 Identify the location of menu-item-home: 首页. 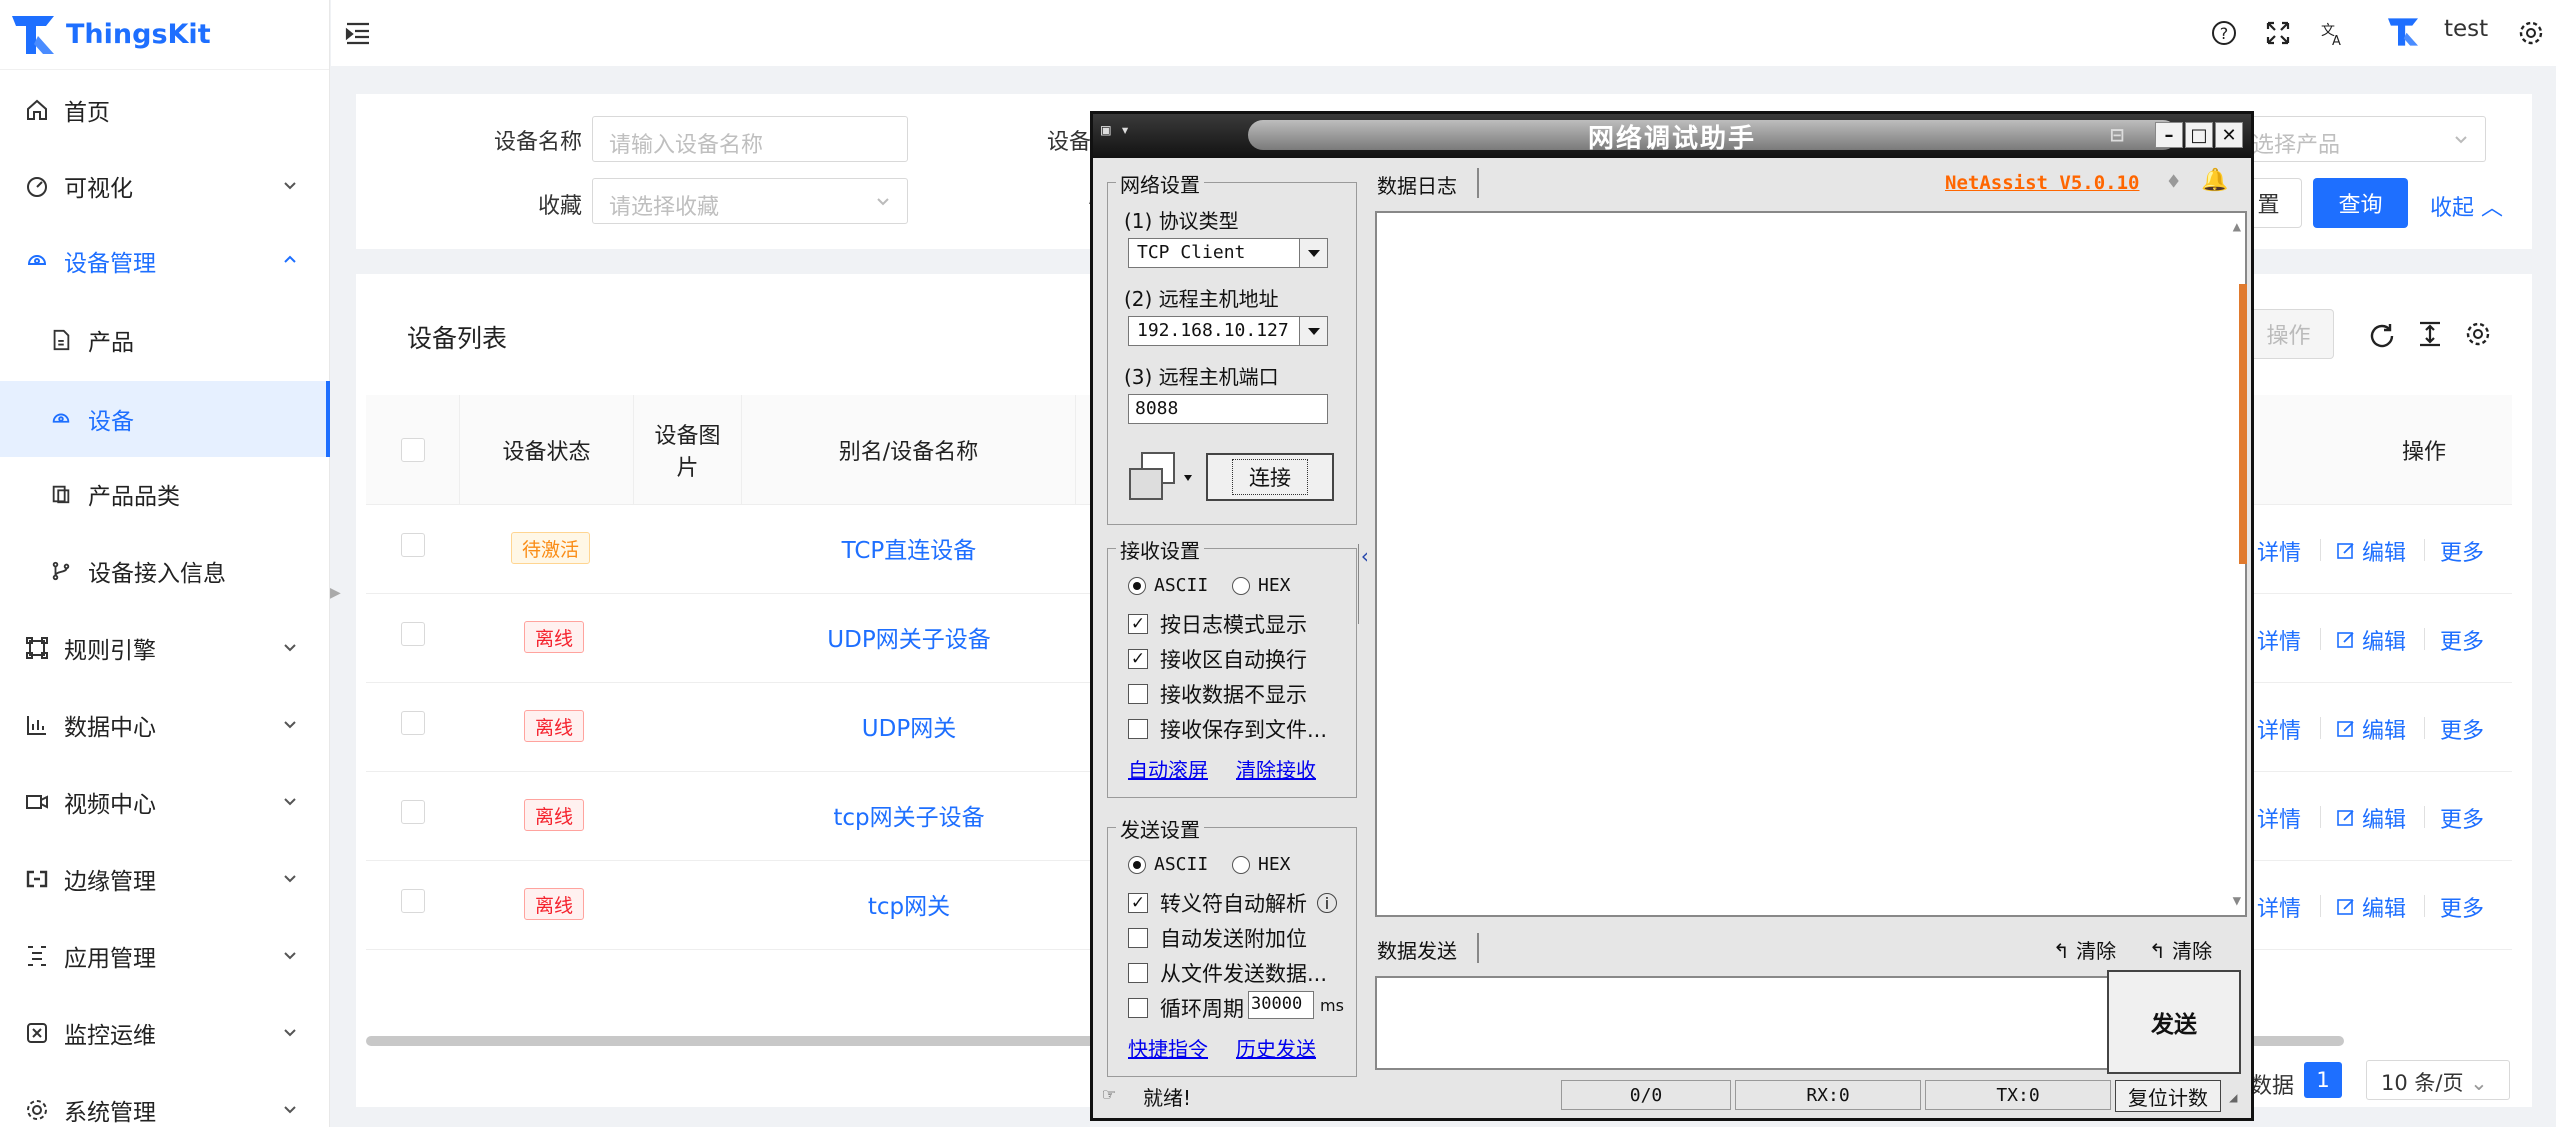
(165, 110).